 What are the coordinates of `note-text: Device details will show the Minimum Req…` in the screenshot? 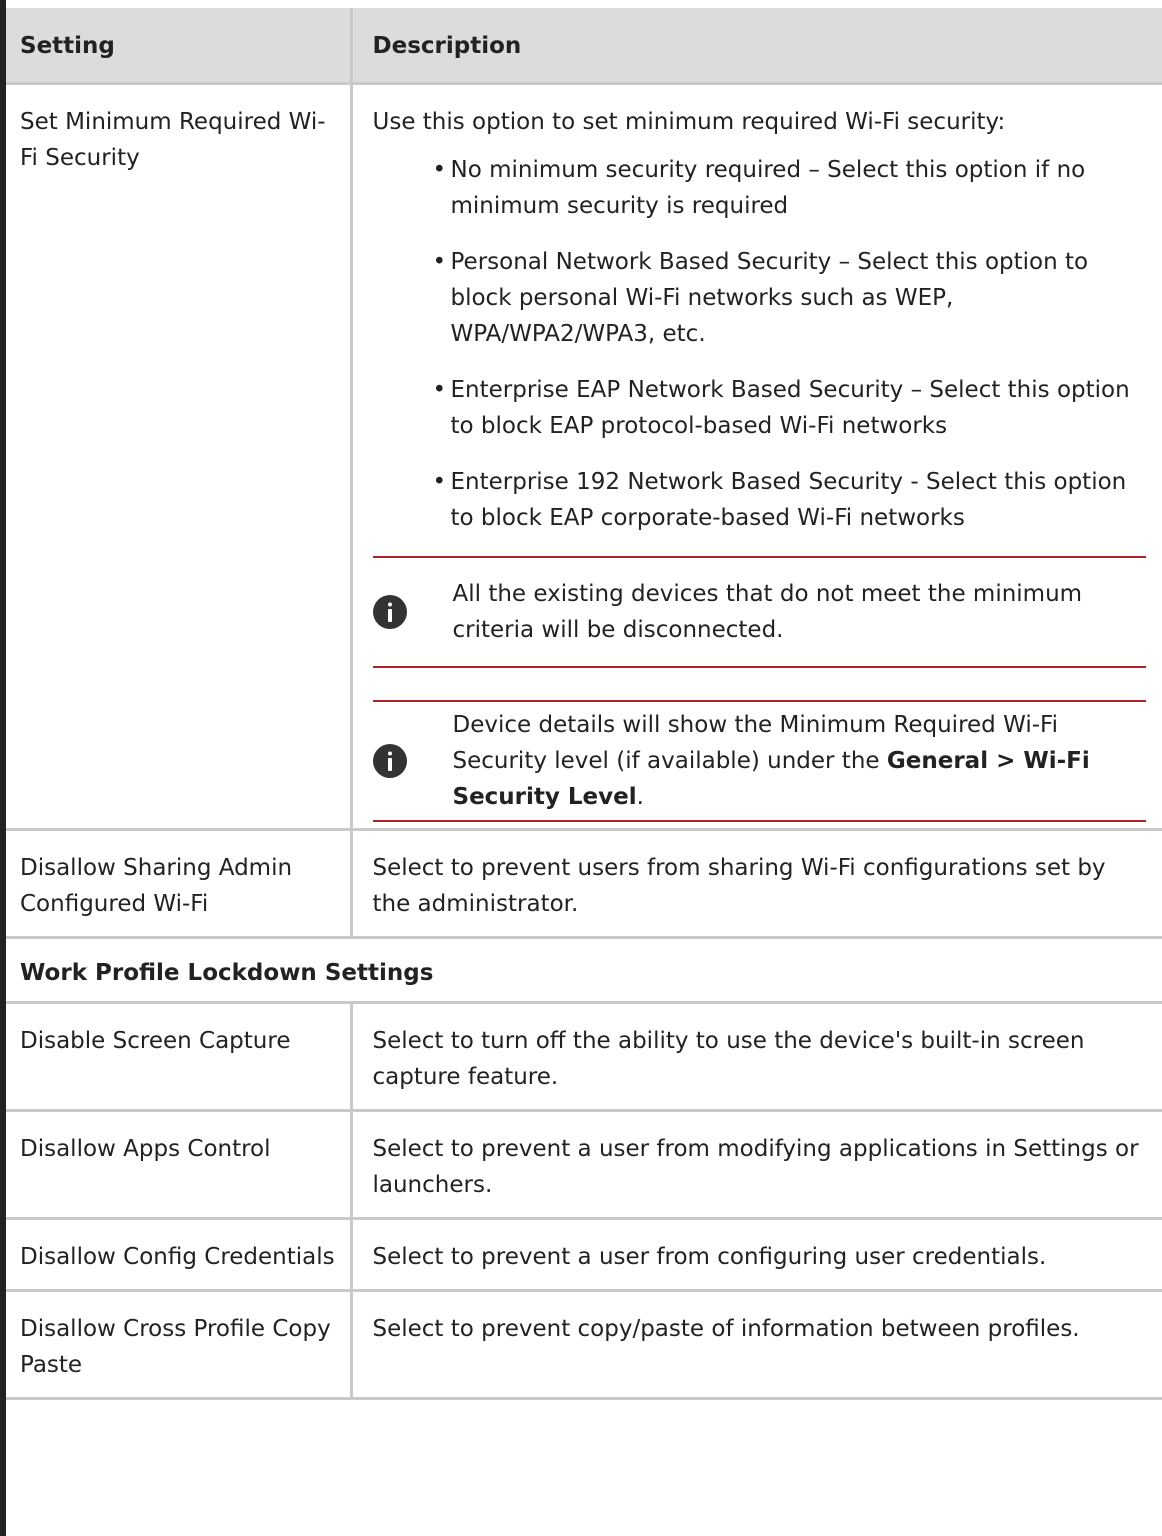 It's located at (800, 761).